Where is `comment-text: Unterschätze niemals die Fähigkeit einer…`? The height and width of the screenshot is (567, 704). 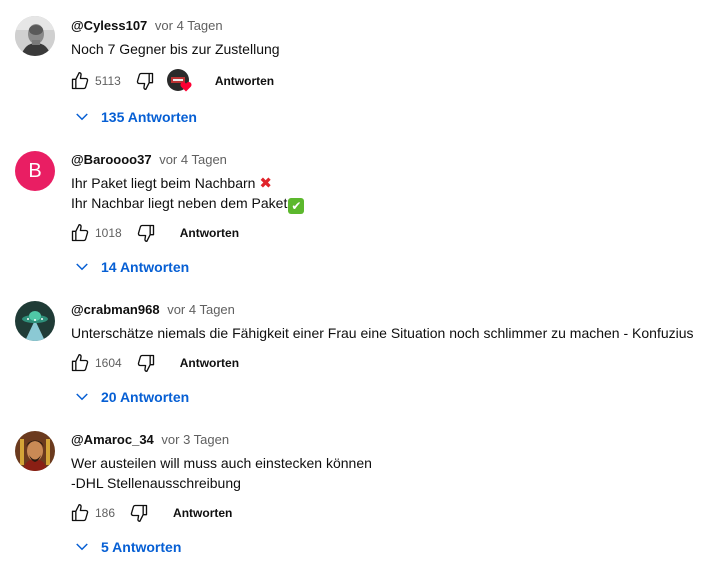
comment-text: Unterschätze niemals die Fähigkeit einer… is located at coordinates (382, 333).